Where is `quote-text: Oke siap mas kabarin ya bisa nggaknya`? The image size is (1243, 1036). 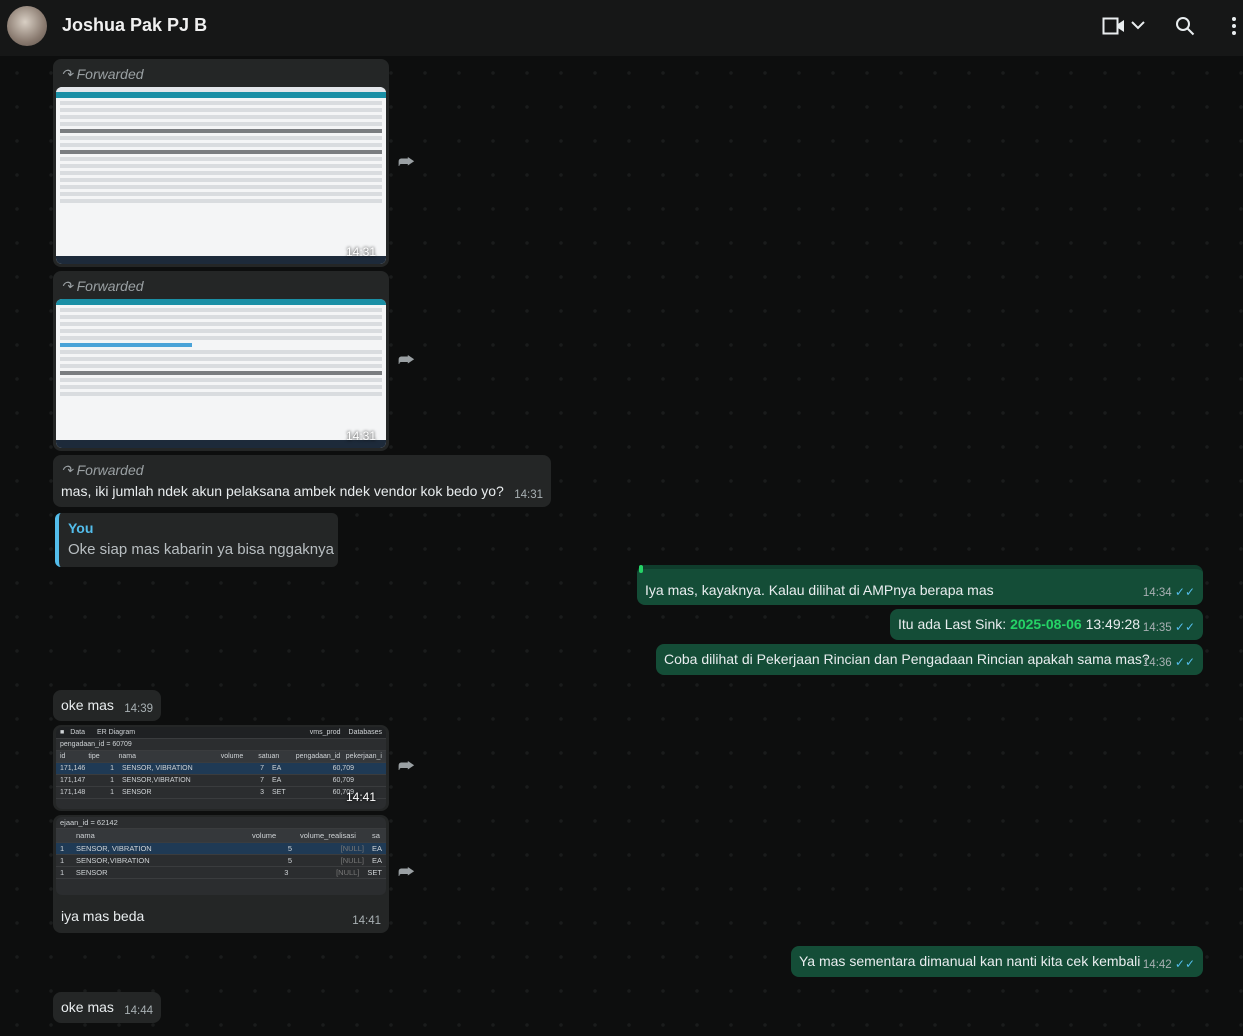 quote-text: Oke siap mas kabarin ya bisa nggaknya is located at coordinates (201, 549).